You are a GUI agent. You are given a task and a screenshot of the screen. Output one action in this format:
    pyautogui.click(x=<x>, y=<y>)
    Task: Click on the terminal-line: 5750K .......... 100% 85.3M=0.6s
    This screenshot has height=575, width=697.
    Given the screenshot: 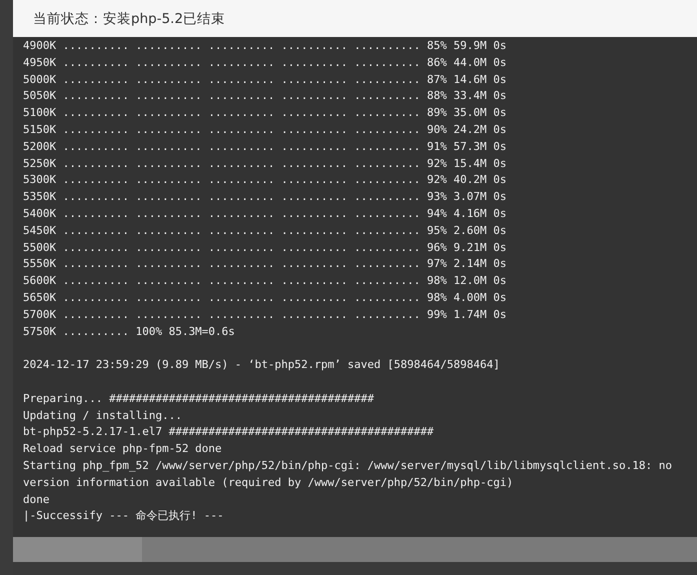 What is the action you would take?
    pyautogui.click(x=129, y=332)
    